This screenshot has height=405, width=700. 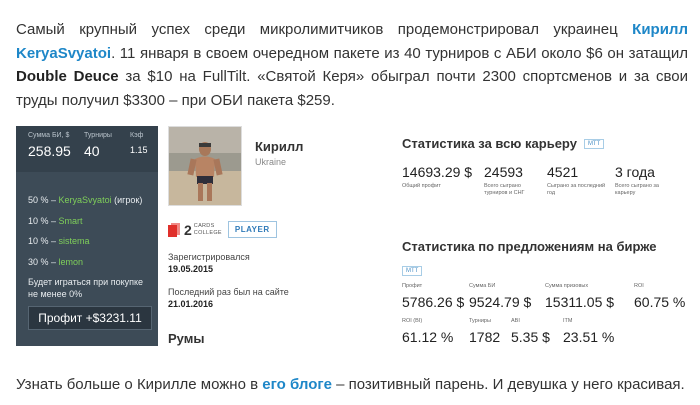 I want to click on exchange-abi-value: 5.35 $, so click(x=530, y=337).